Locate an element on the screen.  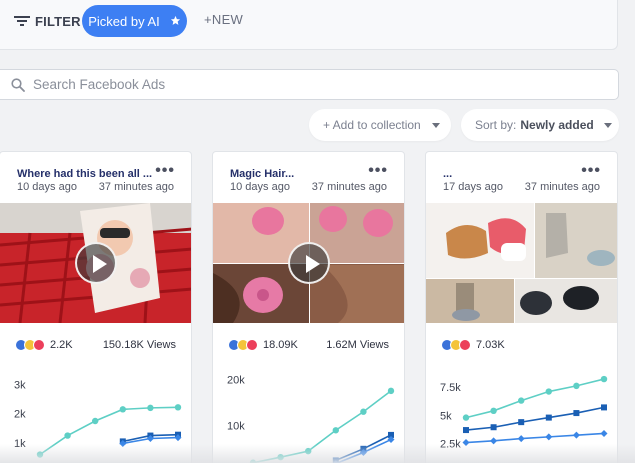
y-tick-label: 5k is located at coordinates (446, 416).